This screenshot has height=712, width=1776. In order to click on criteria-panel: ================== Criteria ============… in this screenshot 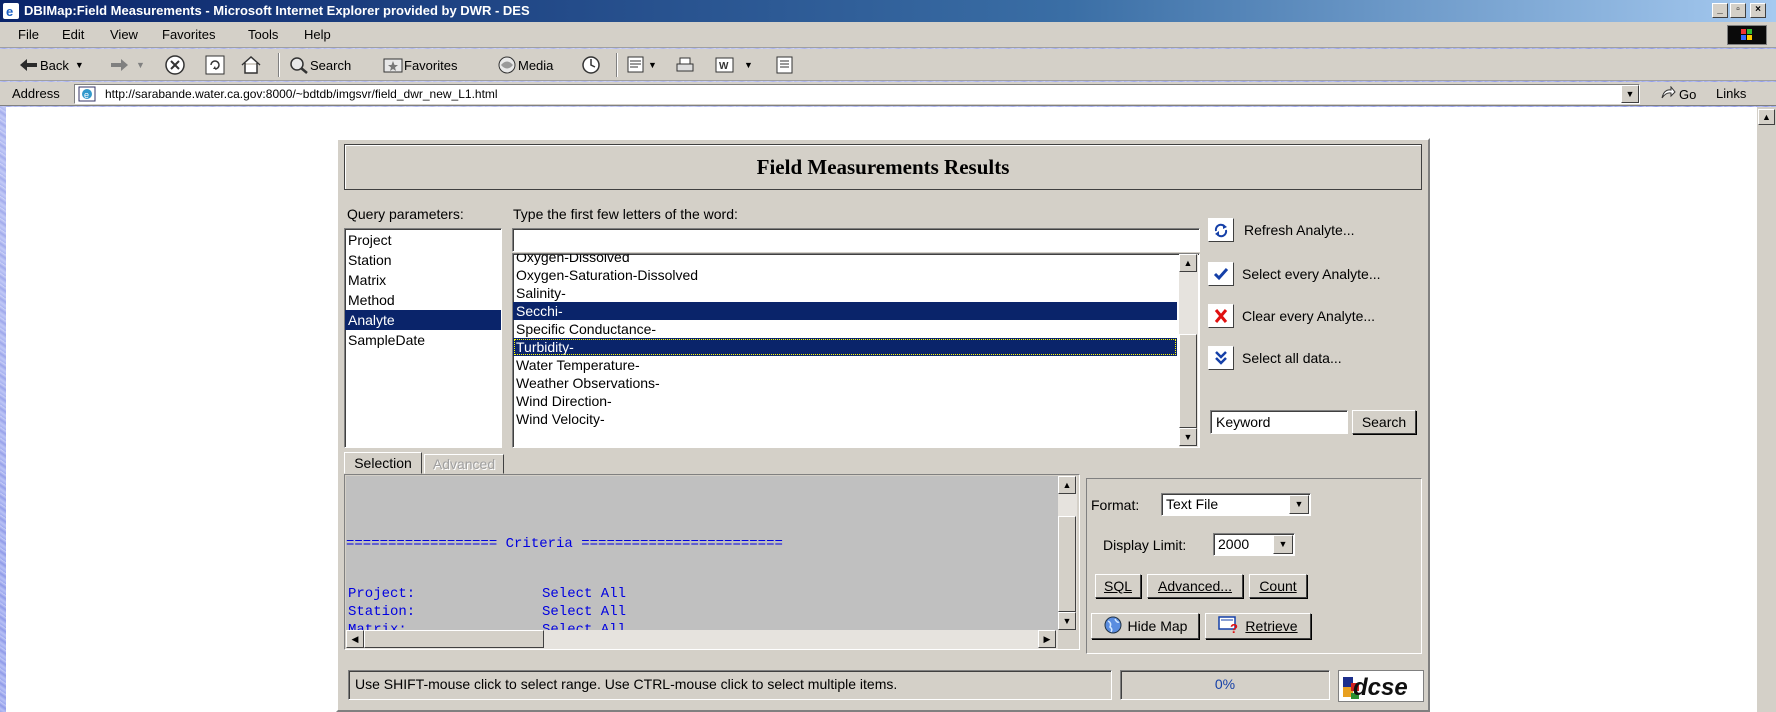, I will do `click(712, 562)`.